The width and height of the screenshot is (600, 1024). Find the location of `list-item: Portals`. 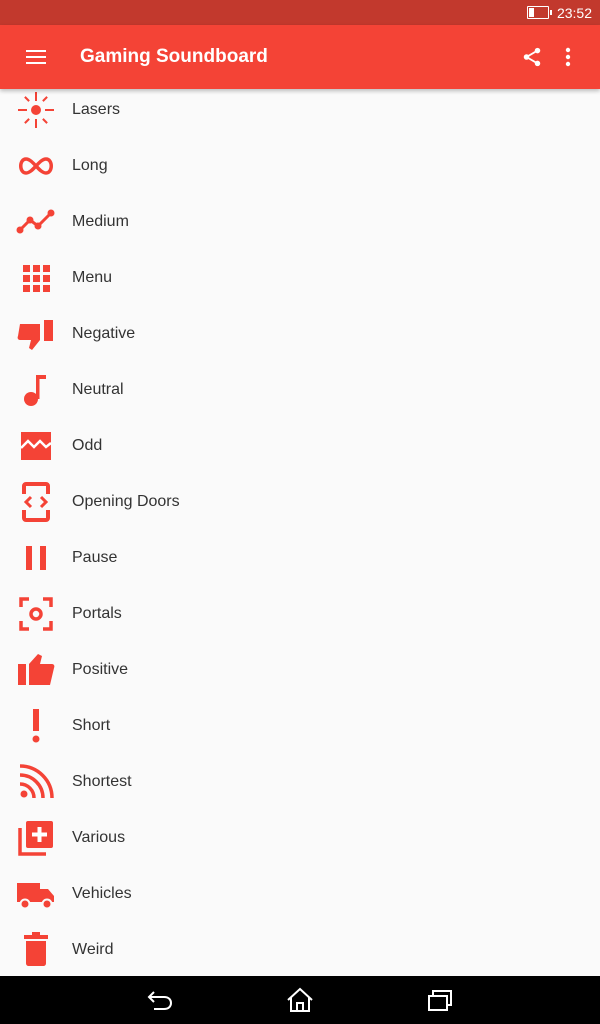

list-item: Portals is located at coordinates (300, 614).